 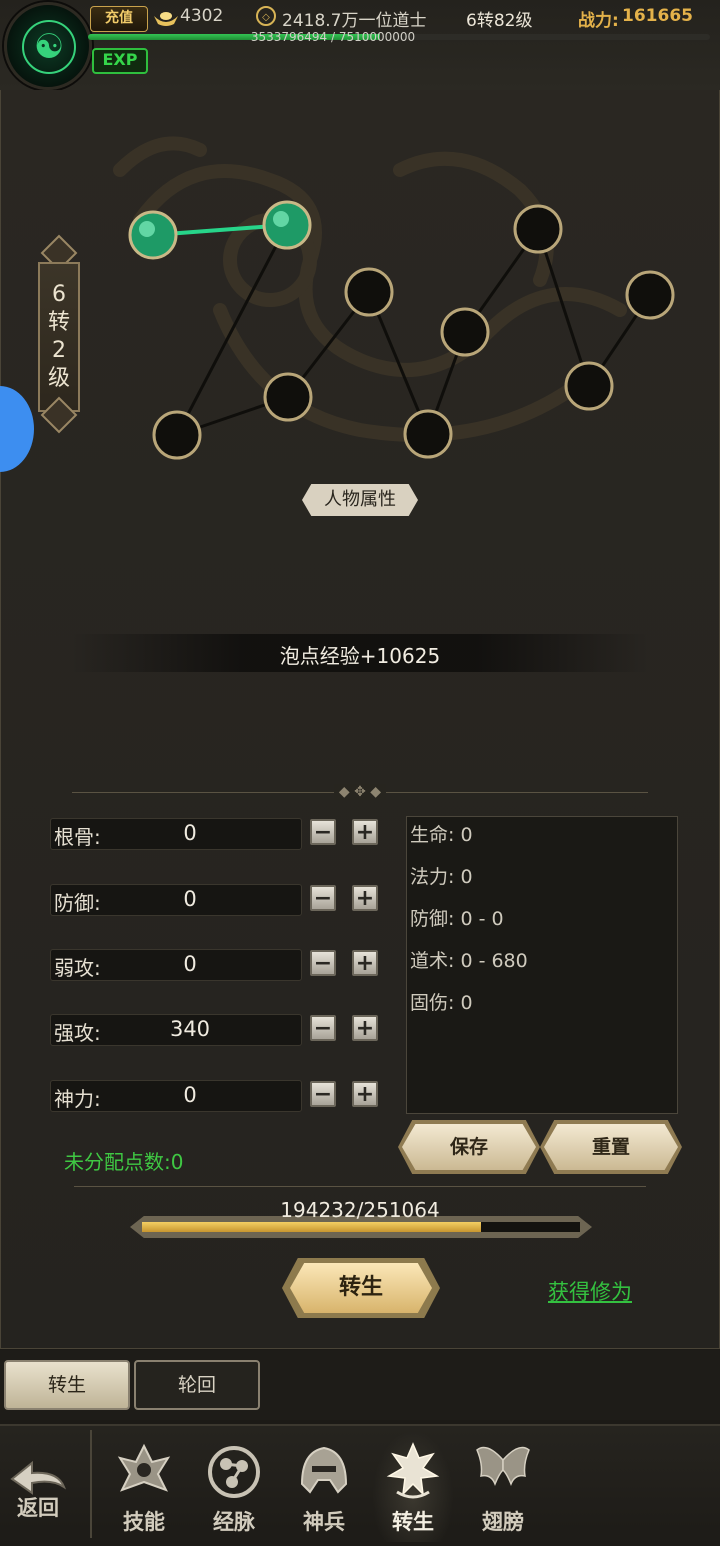 What do you see at coordinates (611, 1147) in the screenshot?
I see `reset-button: 重置` at bounding box center [611, 1147].